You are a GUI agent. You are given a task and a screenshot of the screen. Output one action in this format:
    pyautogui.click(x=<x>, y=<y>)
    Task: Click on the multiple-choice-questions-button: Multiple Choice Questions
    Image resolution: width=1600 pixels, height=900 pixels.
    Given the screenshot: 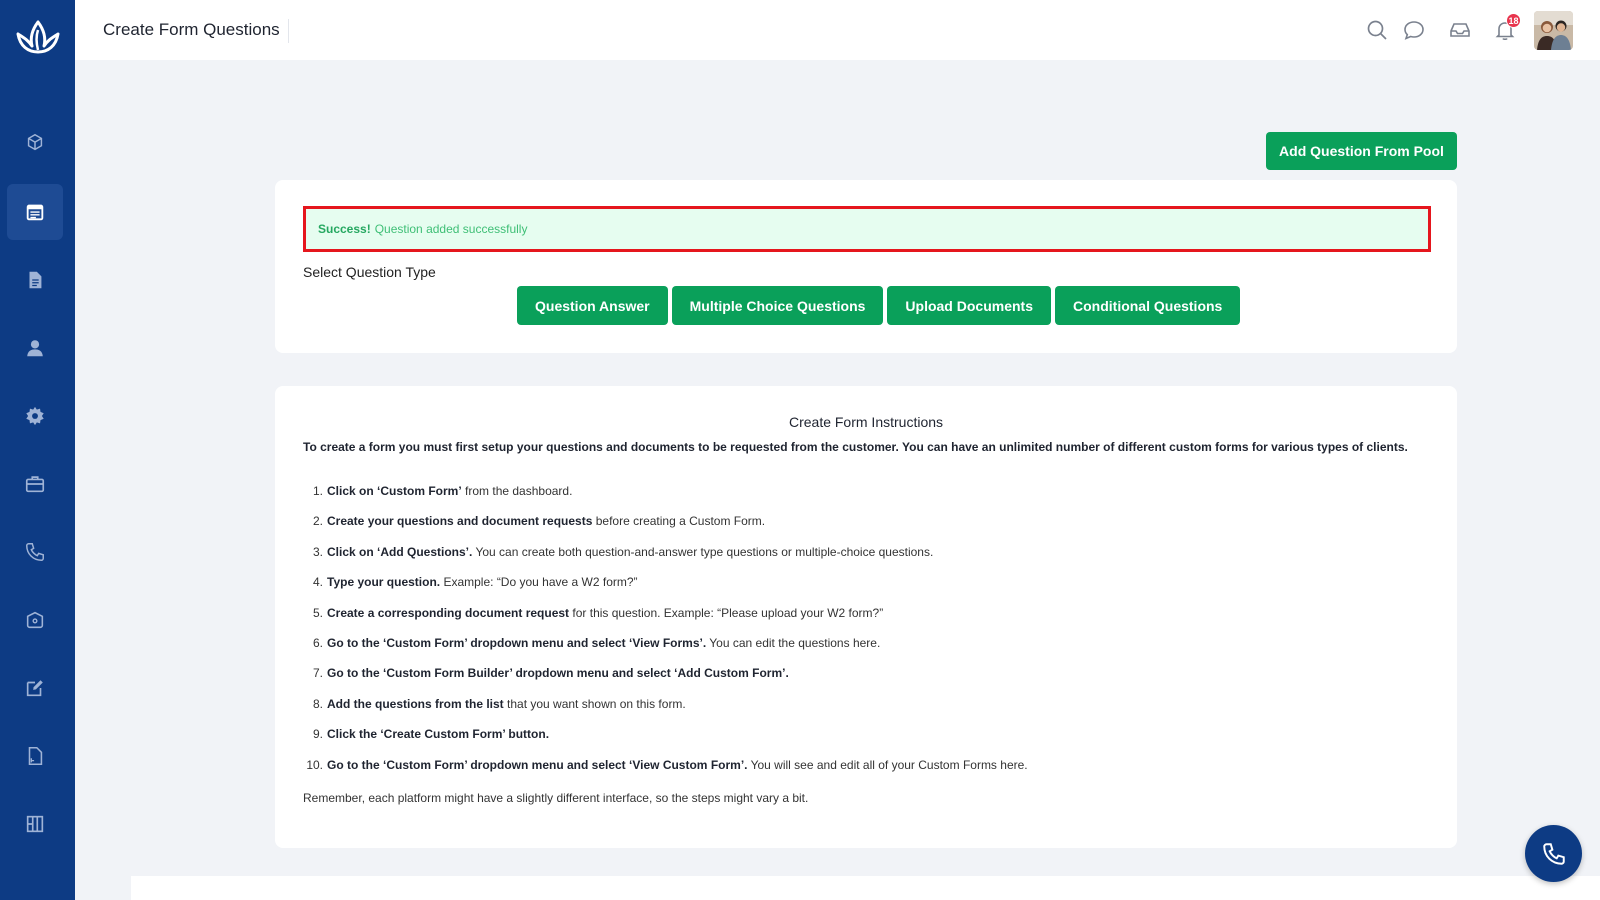 What is the action you would take?
    pyautogui.click(x=777, y=305)
    